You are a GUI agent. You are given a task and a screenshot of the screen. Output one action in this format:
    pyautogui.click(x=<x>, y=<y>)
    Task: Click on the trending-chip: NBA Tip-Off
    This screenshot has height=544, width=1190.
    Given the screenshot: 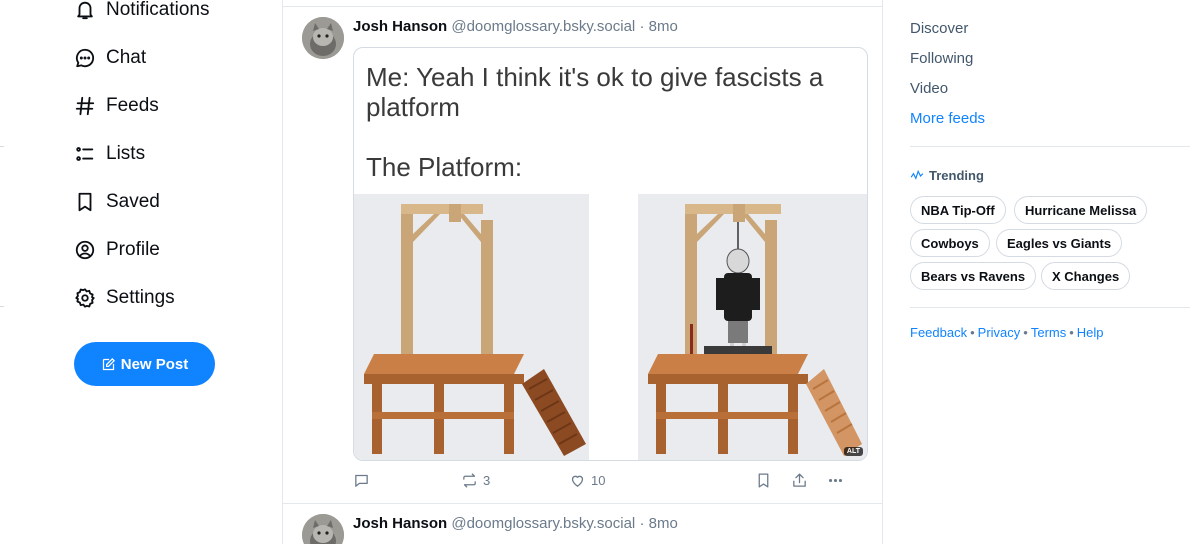 What is the action you would take?
    pyautogui.click(x=958, y=210)
    